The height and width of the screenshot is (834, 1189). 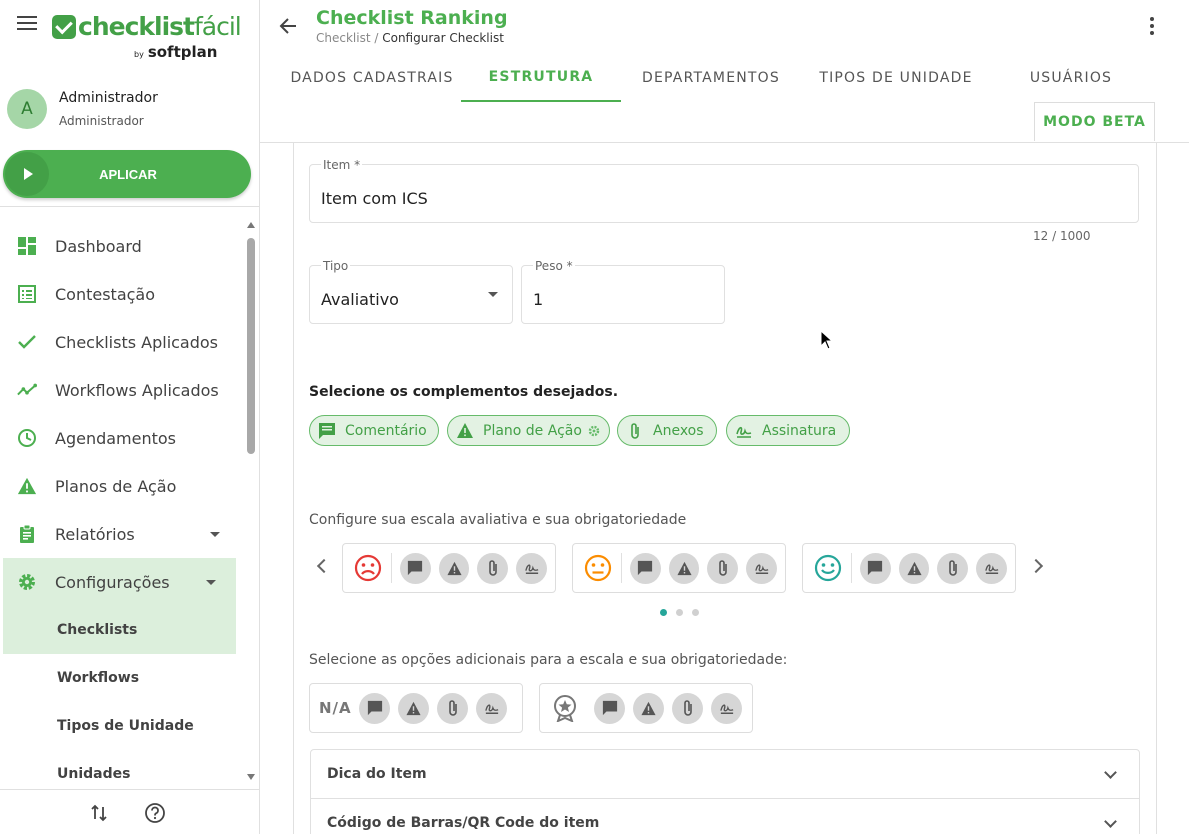 I want to click on option-na: N/A, so click(x=416, y=708).